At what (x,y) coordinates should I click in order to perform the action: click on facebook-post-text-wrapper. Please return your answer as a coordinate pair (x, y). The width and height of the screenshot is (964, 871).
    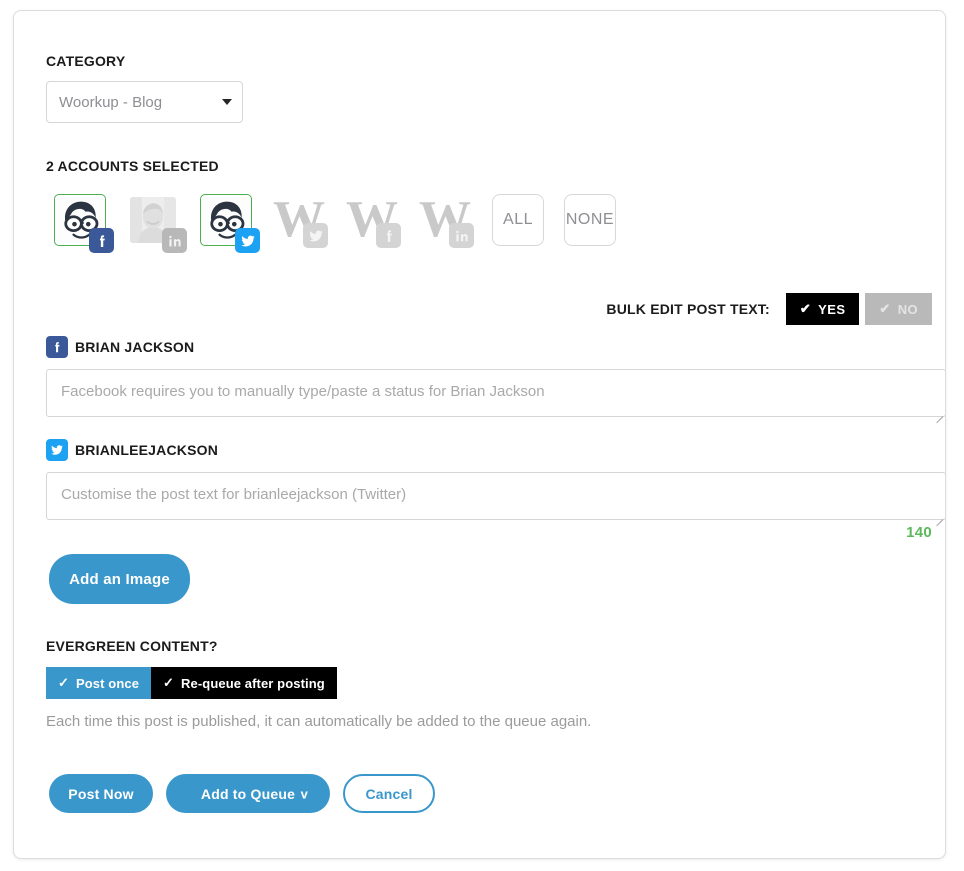
    Looking at the image, I should click on (495, 396).